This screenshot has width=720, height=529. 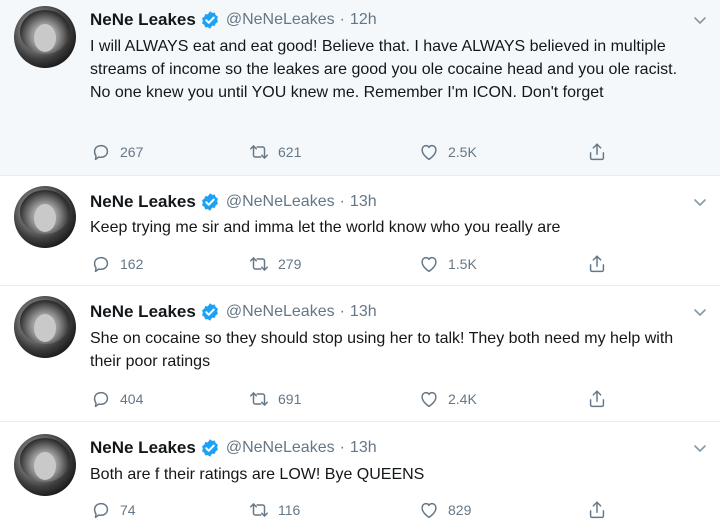 I want to click on retweet-count: 691, so click(x=290, y=399).